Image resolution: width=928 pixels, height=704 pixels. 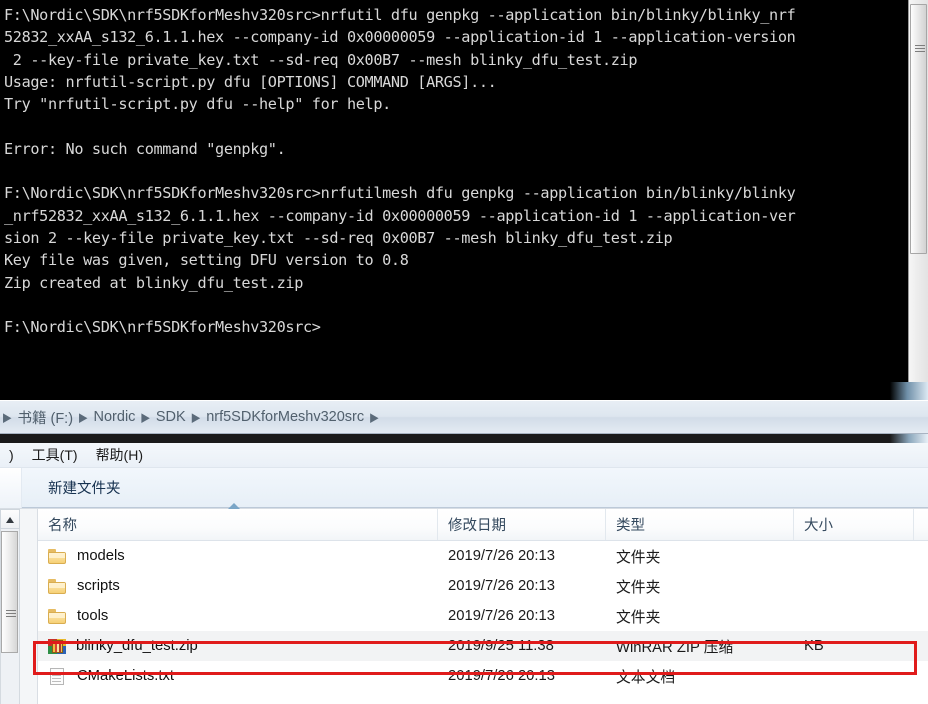 What do you see at coordinates (101, 556) in the screenshot?
I see `file-name-label: models` at bounding box center [101, 556].